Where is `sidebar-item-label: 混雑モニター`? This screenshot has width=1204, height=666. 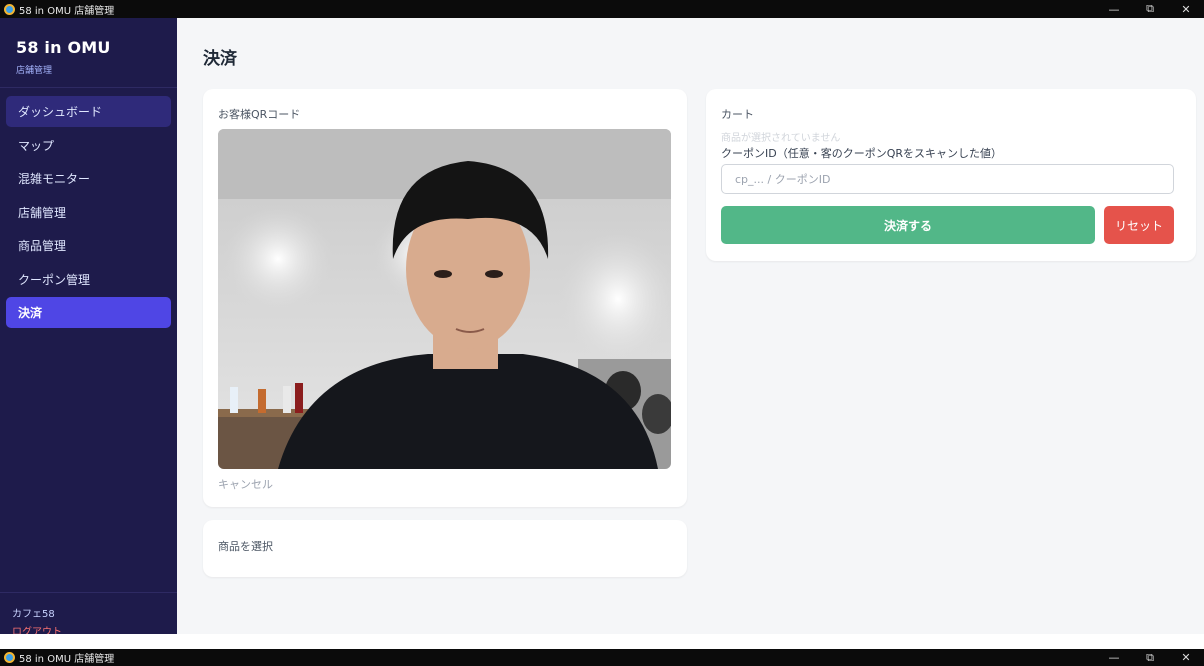 sidebar-item-label: 混雑モニター is located at coordinates (54, 179).